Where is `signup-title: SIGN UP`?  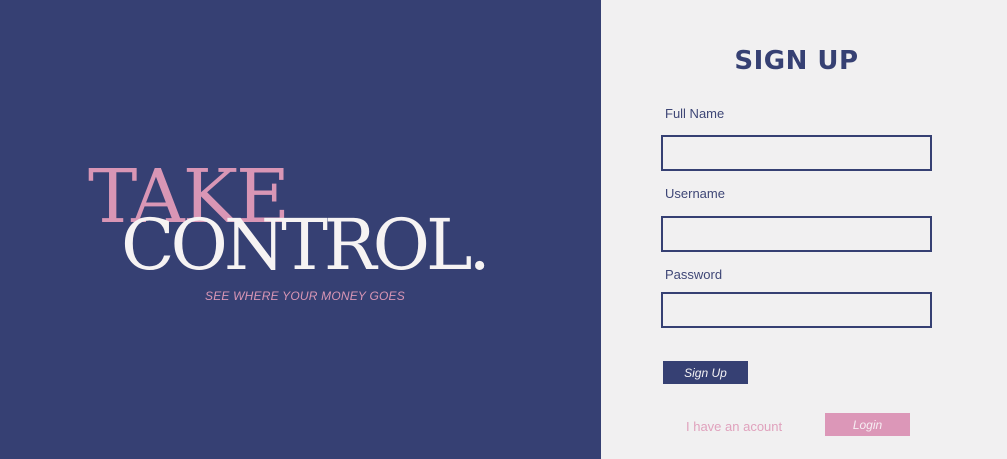 signup-title: SIGN UP is located at coordinates (796, 61).